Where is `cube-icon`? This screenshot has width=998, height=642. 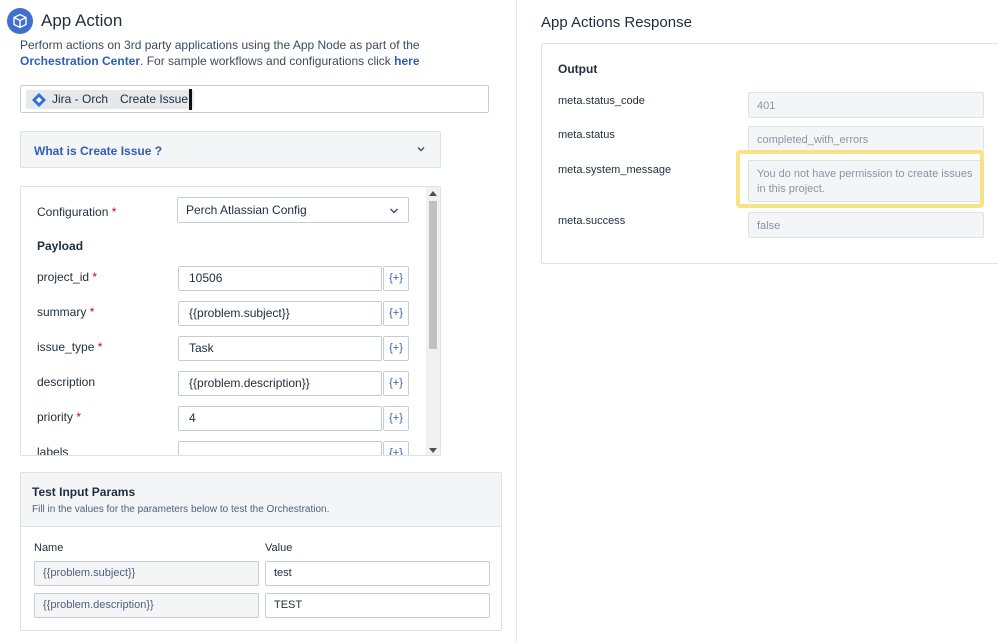
cube-icon is located at coordinates (20, 21).